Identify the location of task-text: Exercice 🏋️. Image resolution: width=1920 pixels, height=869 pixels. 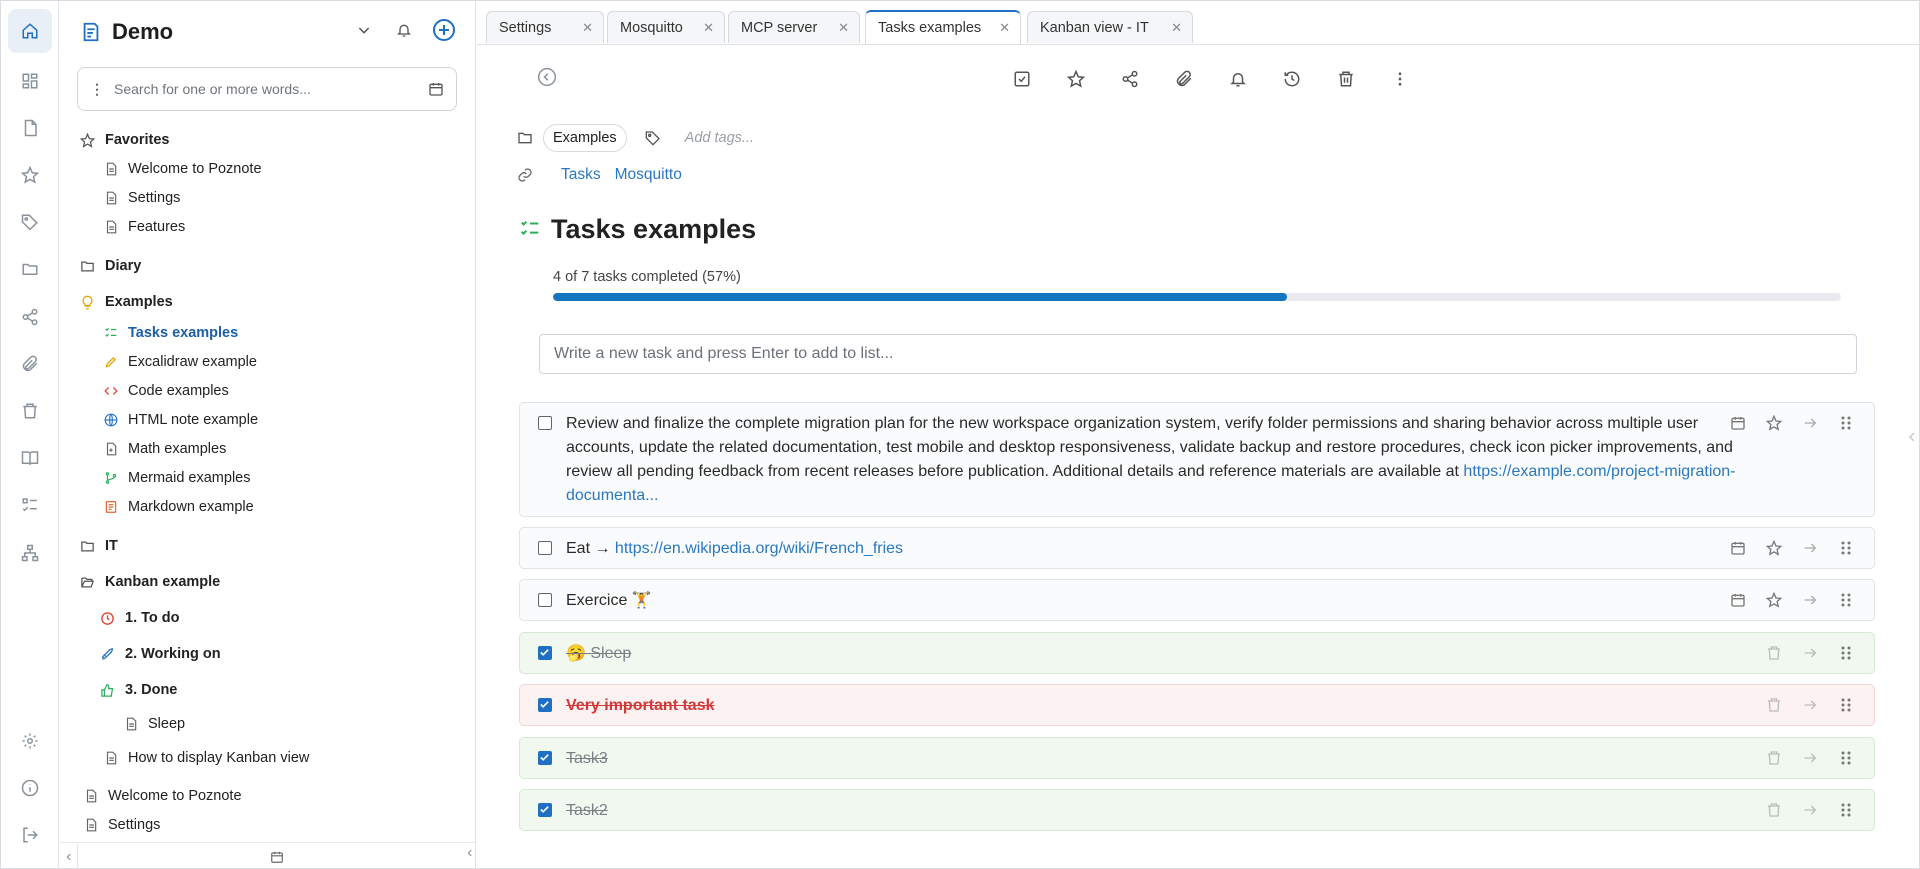
(1155, 601).